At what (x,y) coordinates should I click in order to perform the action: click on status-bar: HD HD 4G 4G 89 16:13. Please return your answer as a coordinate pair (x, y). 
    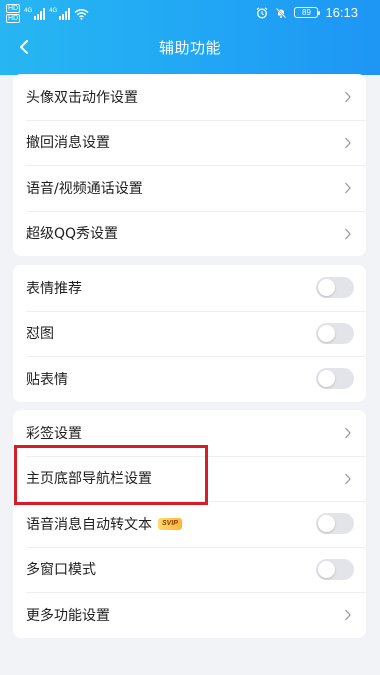
    Looking at the image, I should click on (190, 12).